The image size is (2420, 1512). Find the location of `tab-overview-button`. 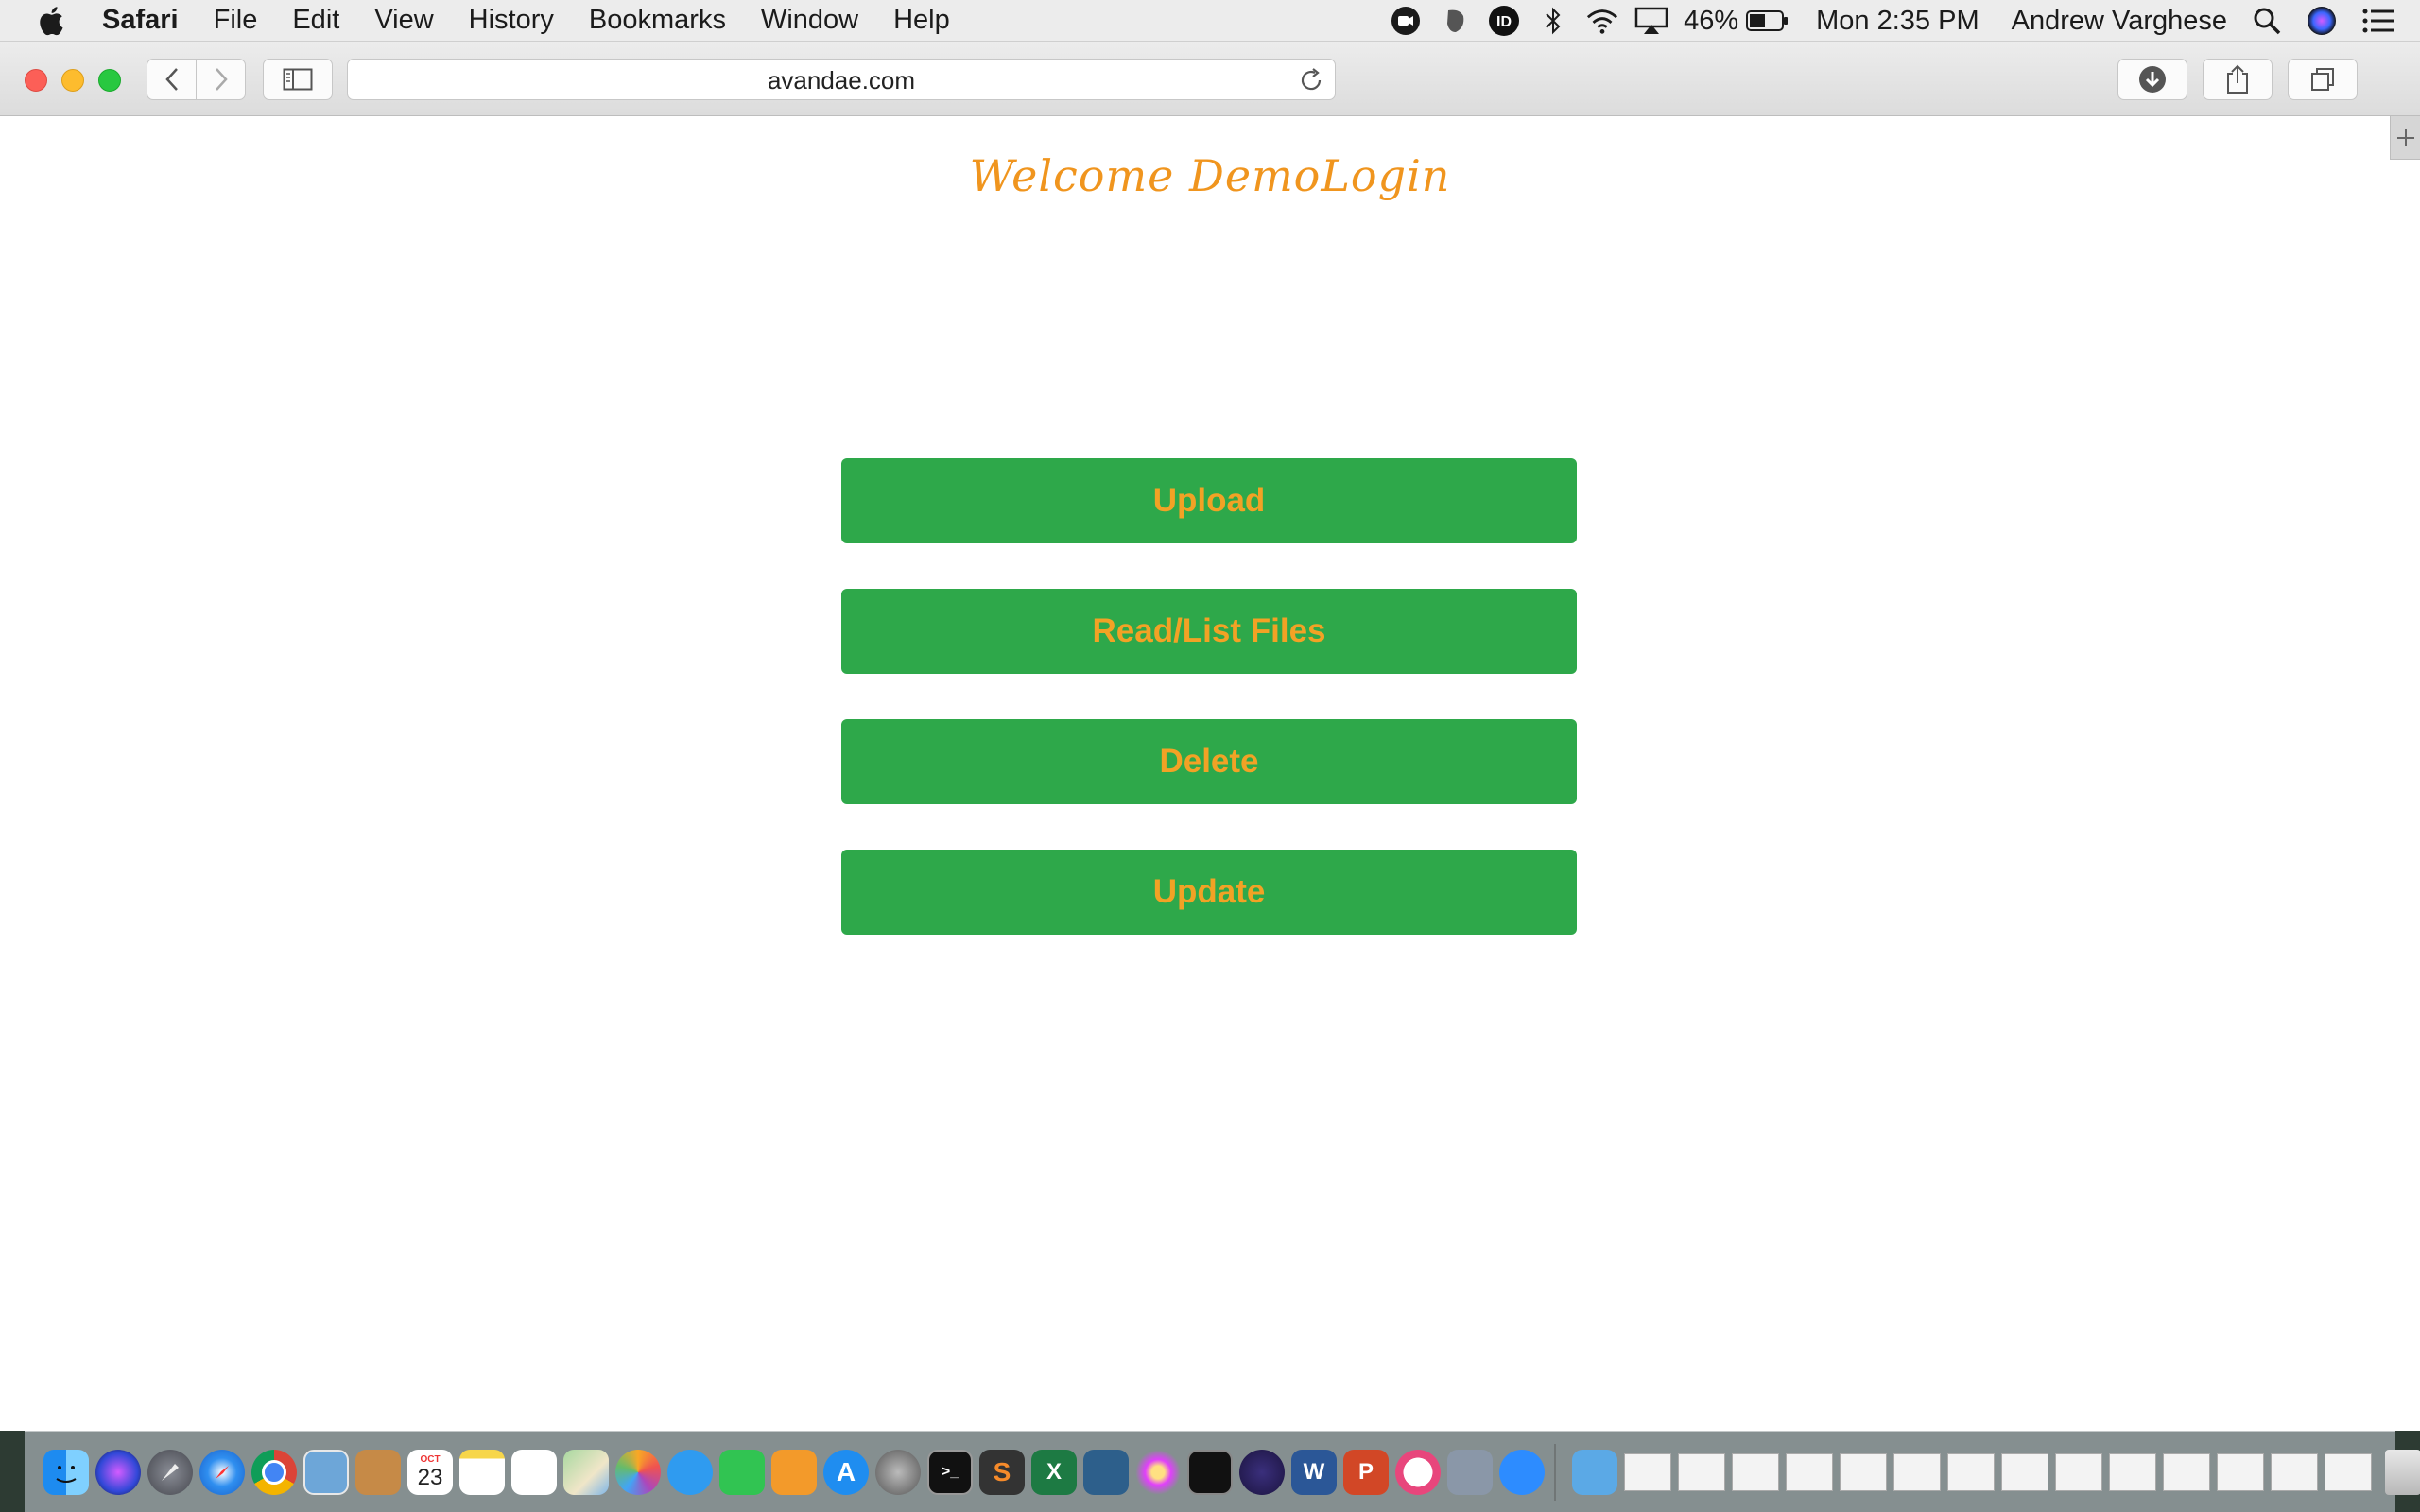

tab-overview-button is located at coordinates (2323, 79).